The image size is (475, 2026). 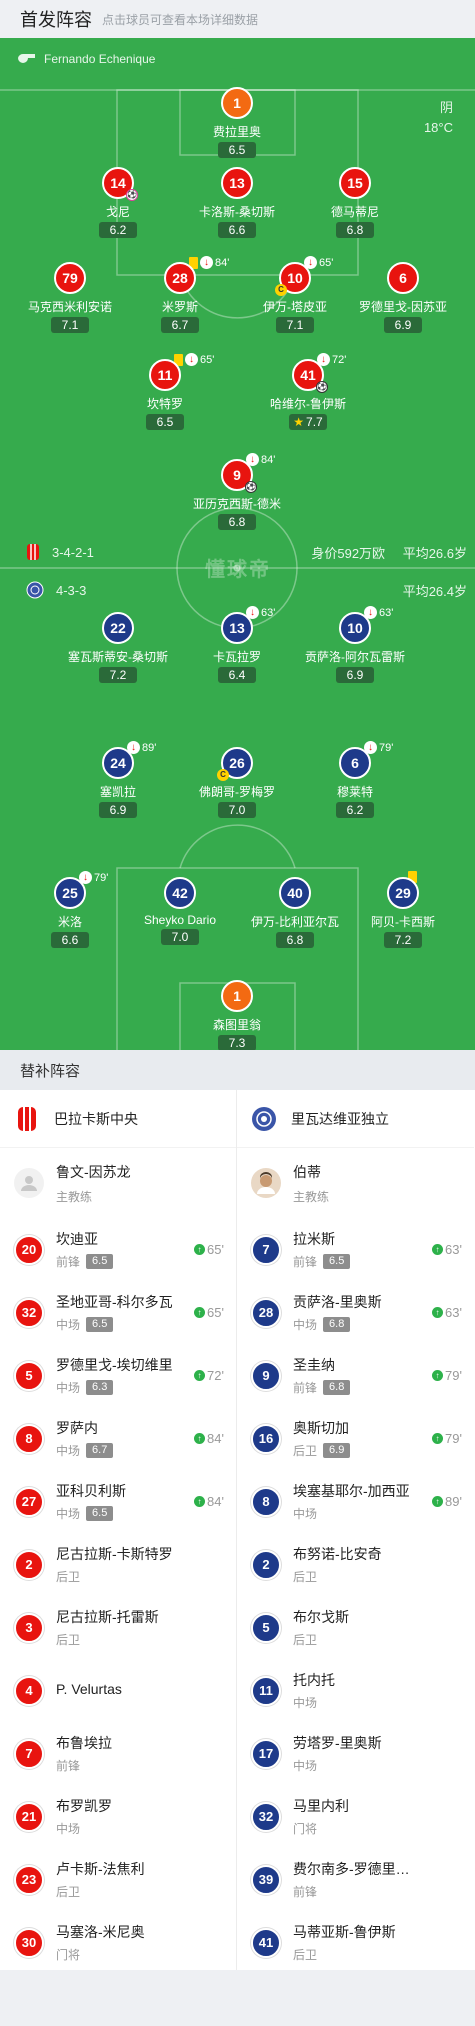 What do you see at coordinates (266, 1183) in the screenshot?
I see `coach-avatar` at bounding box center [266, 1183].